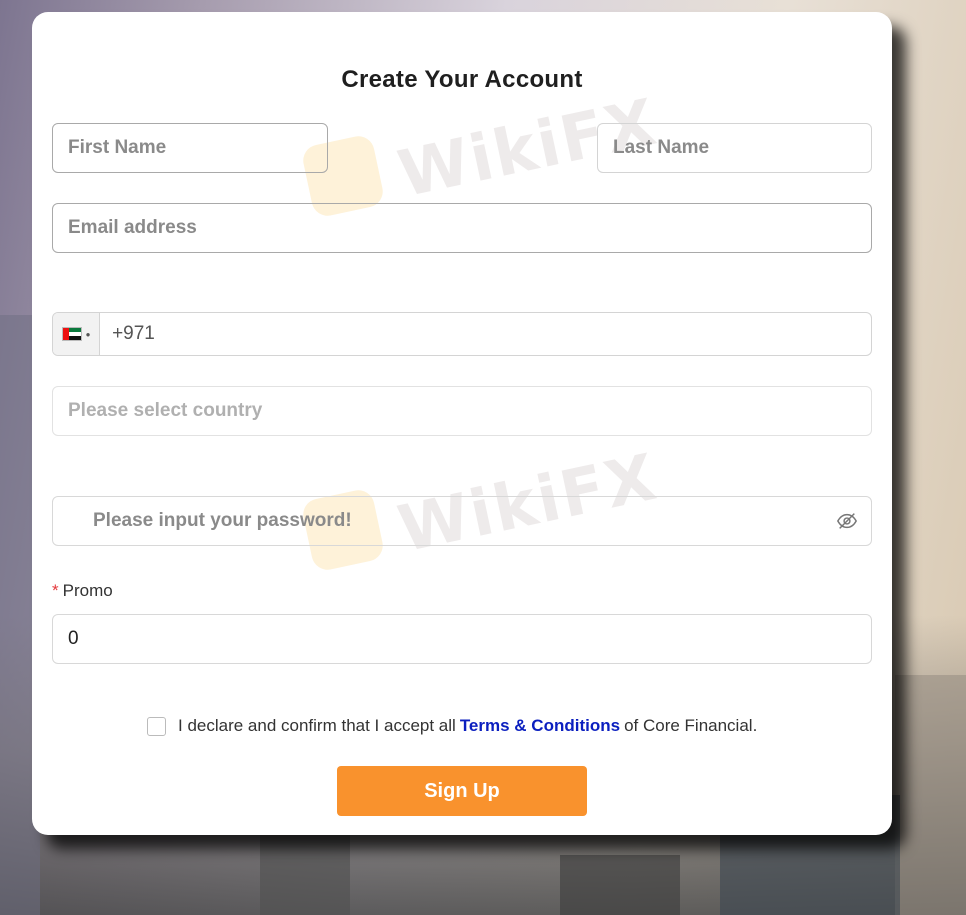 This screenshot has width=966, height=915. I want to click on sign-up-button: Sign Up, so click(462, 791).